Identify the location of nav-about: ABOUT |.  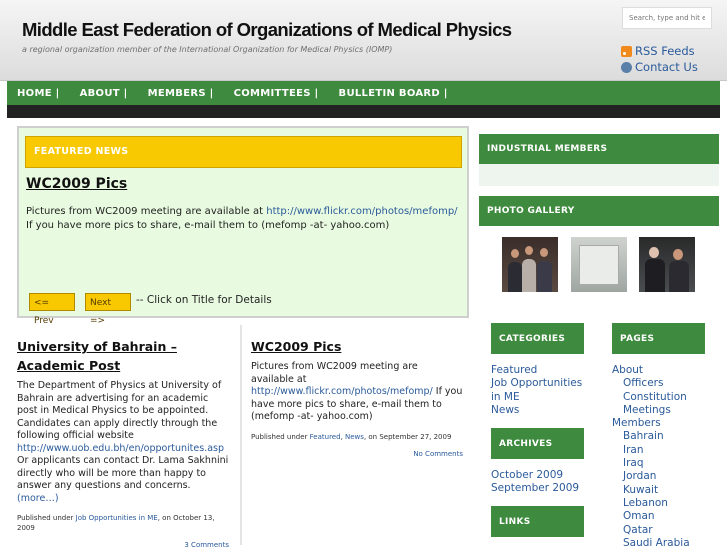
(104, 93).